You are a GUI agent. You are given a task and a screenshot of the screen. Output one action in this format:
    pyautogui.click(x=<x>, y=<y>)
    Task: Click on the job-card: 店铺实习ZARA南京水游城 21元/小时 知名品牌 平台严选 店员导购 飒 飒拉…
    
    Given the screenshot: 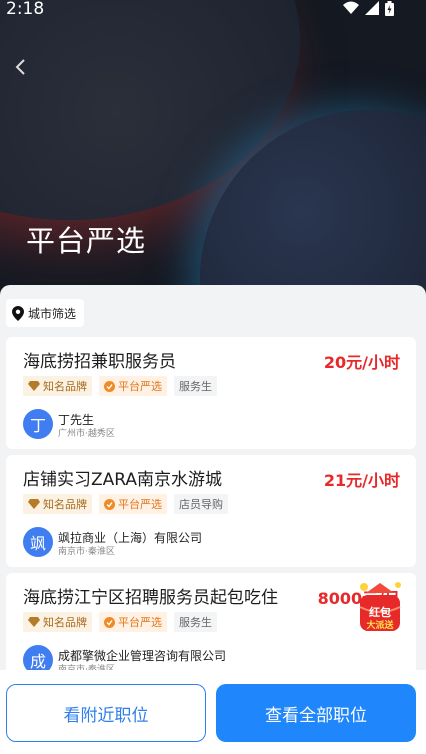 What is the action you would take?
    pyautogui.click(x=211, y=511)
    